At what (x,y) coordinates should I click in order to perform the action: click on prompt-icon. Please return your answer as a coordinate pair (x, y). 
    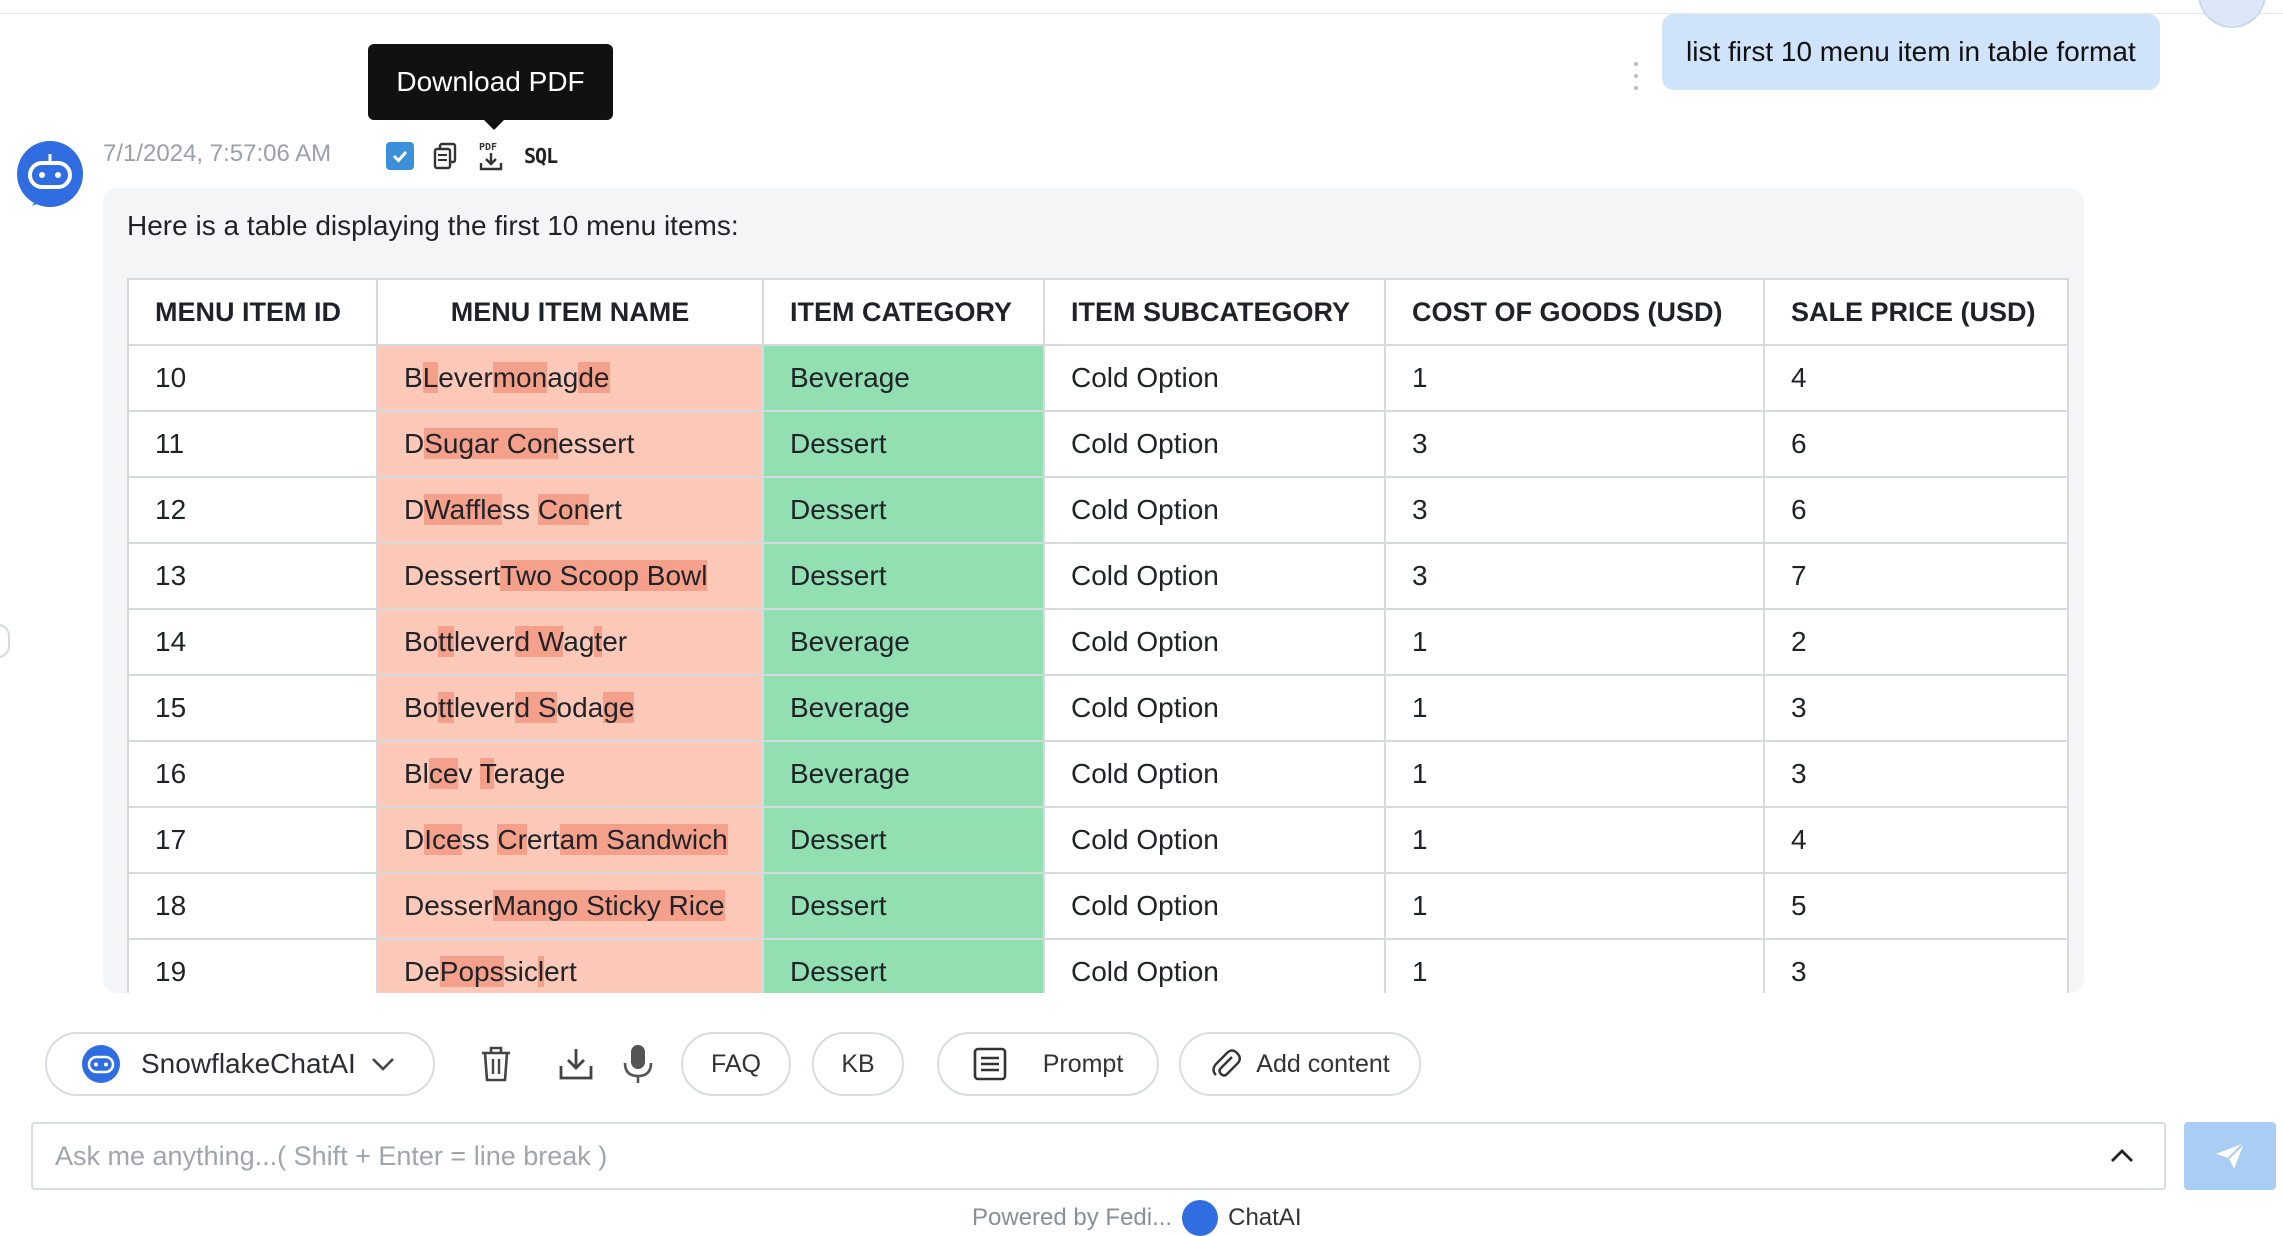
    Looking at the image, I should click on (990, 1064).